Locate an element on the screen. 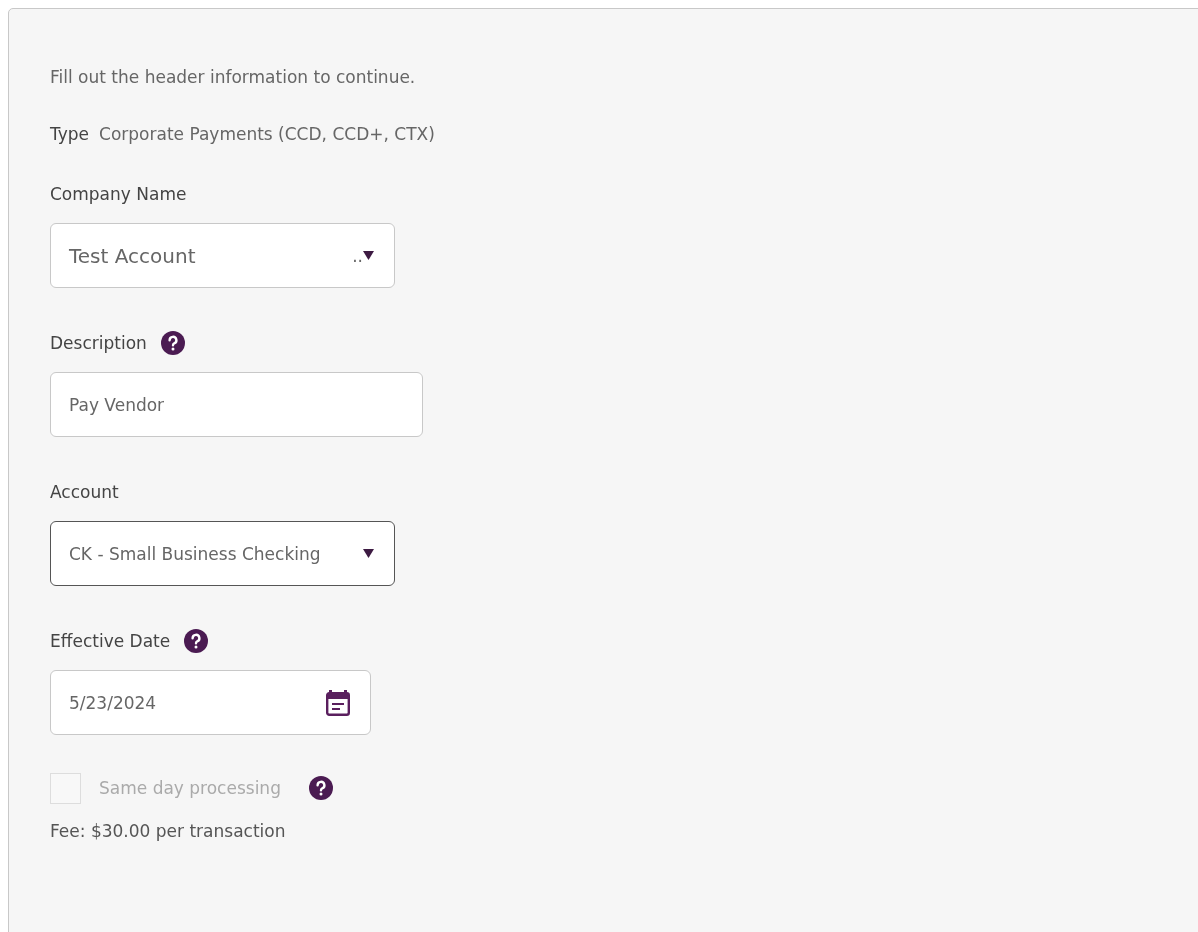 This screenshot has height=932, width=1198. field-label: Description is located at coordinates (98, 343).